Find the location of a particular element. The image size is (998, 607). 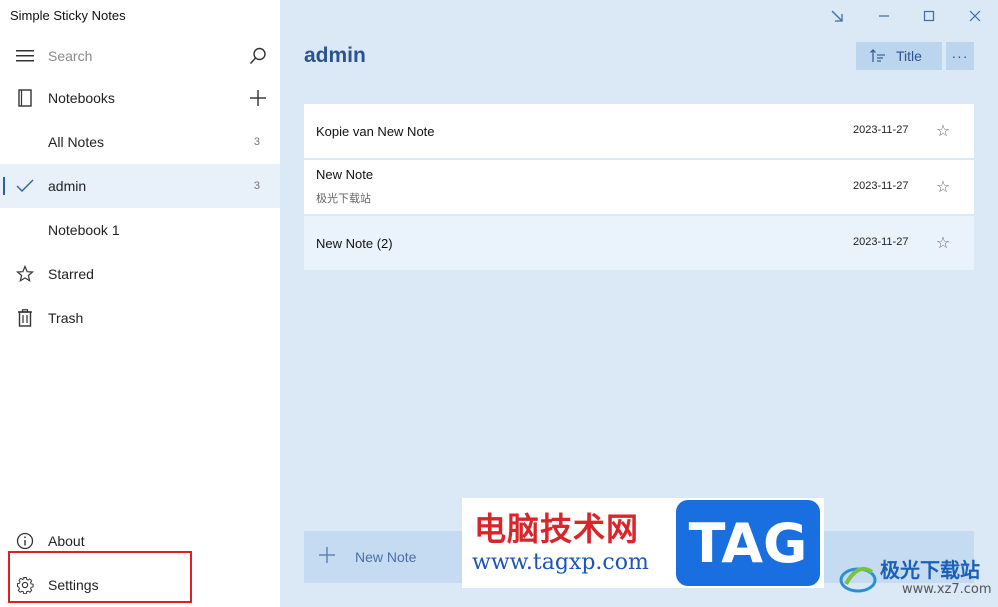

new-note-label: New Note is located at coordinates (386, 557).